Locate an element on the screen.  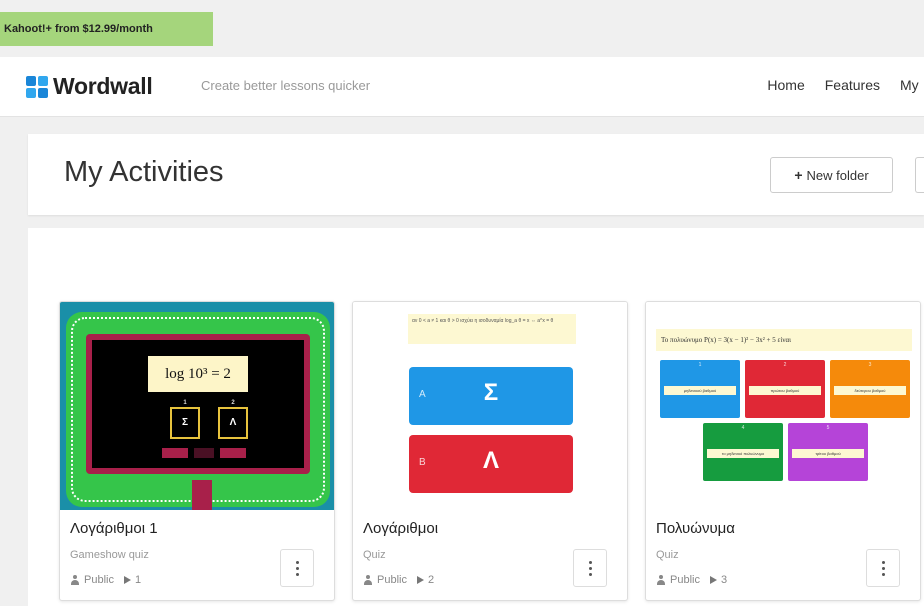
thumb-answer-box: 3 δεύτερου βαθμού is located at coordinates (870, 389).